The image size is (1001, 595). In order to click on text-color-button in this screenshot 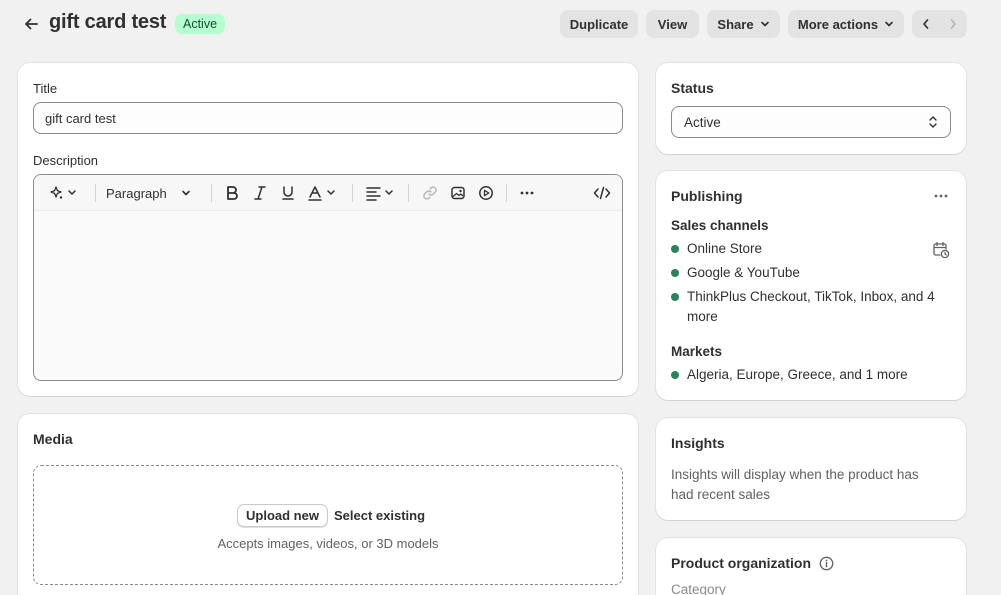, I will do `click(323, 193)`.